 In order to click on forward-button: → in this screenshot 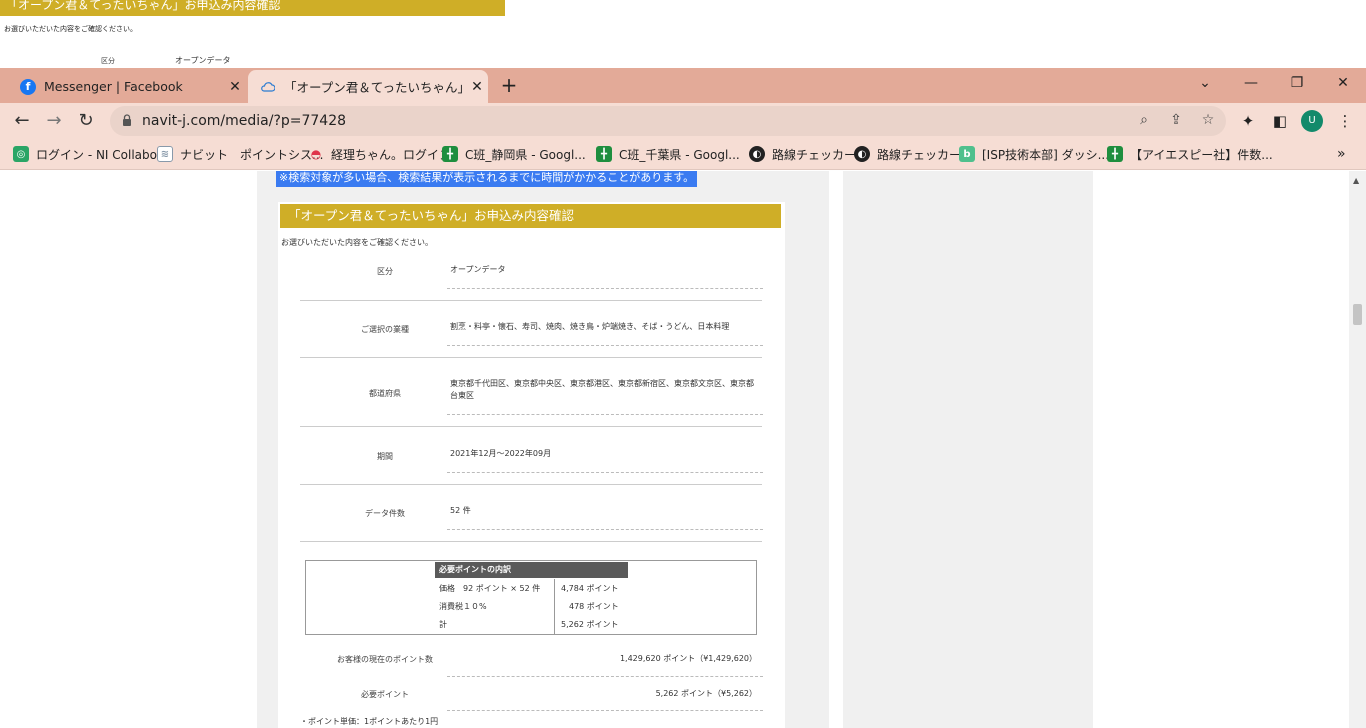, I will do `click(54, 121)`.